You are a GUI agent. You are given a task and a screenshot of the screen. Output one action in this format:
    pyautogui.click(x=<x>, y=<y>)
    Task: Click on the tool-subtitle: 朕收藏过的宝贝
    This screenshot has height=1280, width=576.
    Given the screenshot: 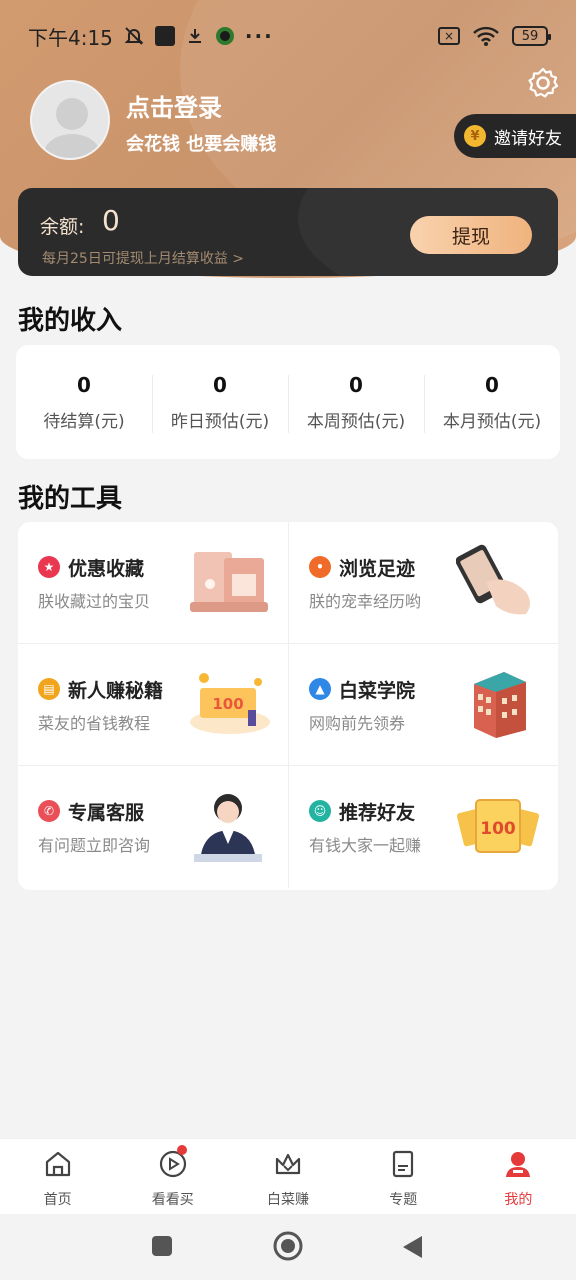 What is the action you would take?
    pyautogui.click(x=94, y=601)
    